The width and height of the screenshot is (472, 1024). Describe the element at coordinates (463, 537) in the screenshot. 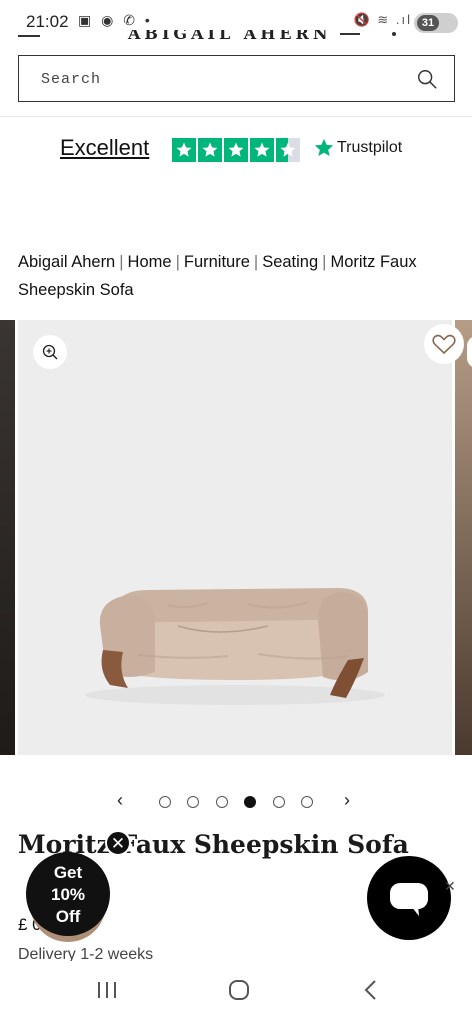

I see `gallery-next-slide` at that location.